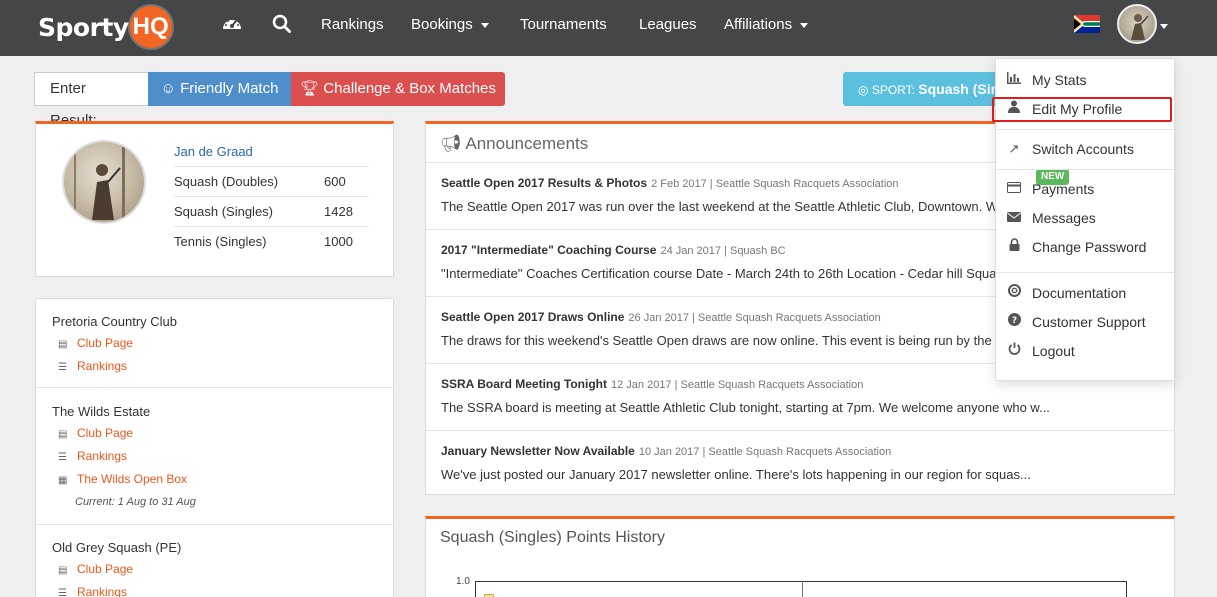 Image resolution: width=1217 pixels, height=597 pixels. I want to click on enter-result-label: Enter Result:, so click(91, 100).